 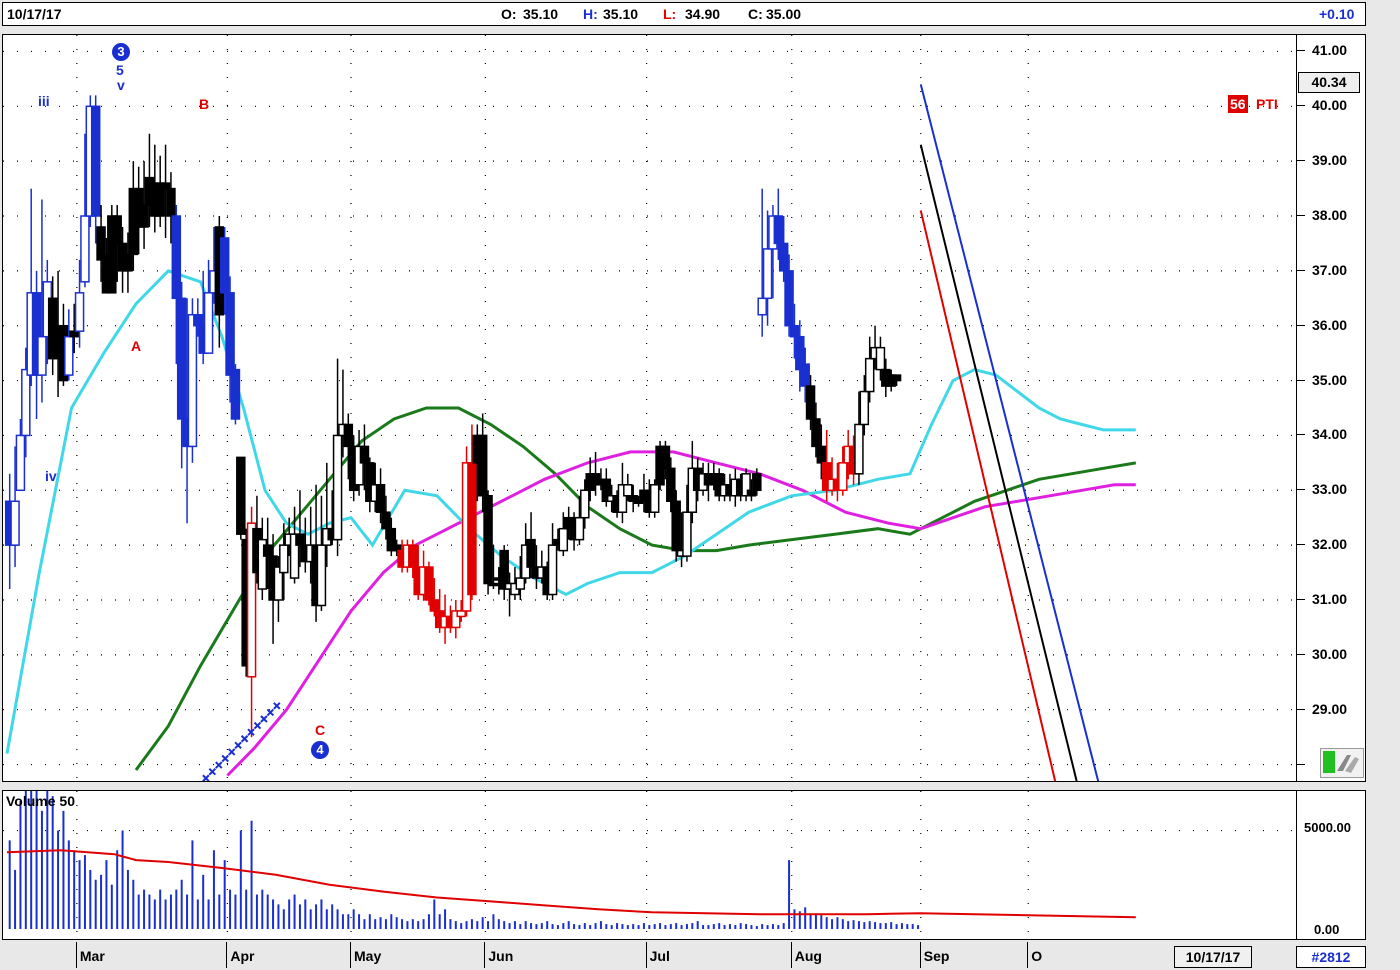 What do you see at coordinates (590, 14) in the screenshot?
I see `high-label: H:` at bounding box center [590, 14].